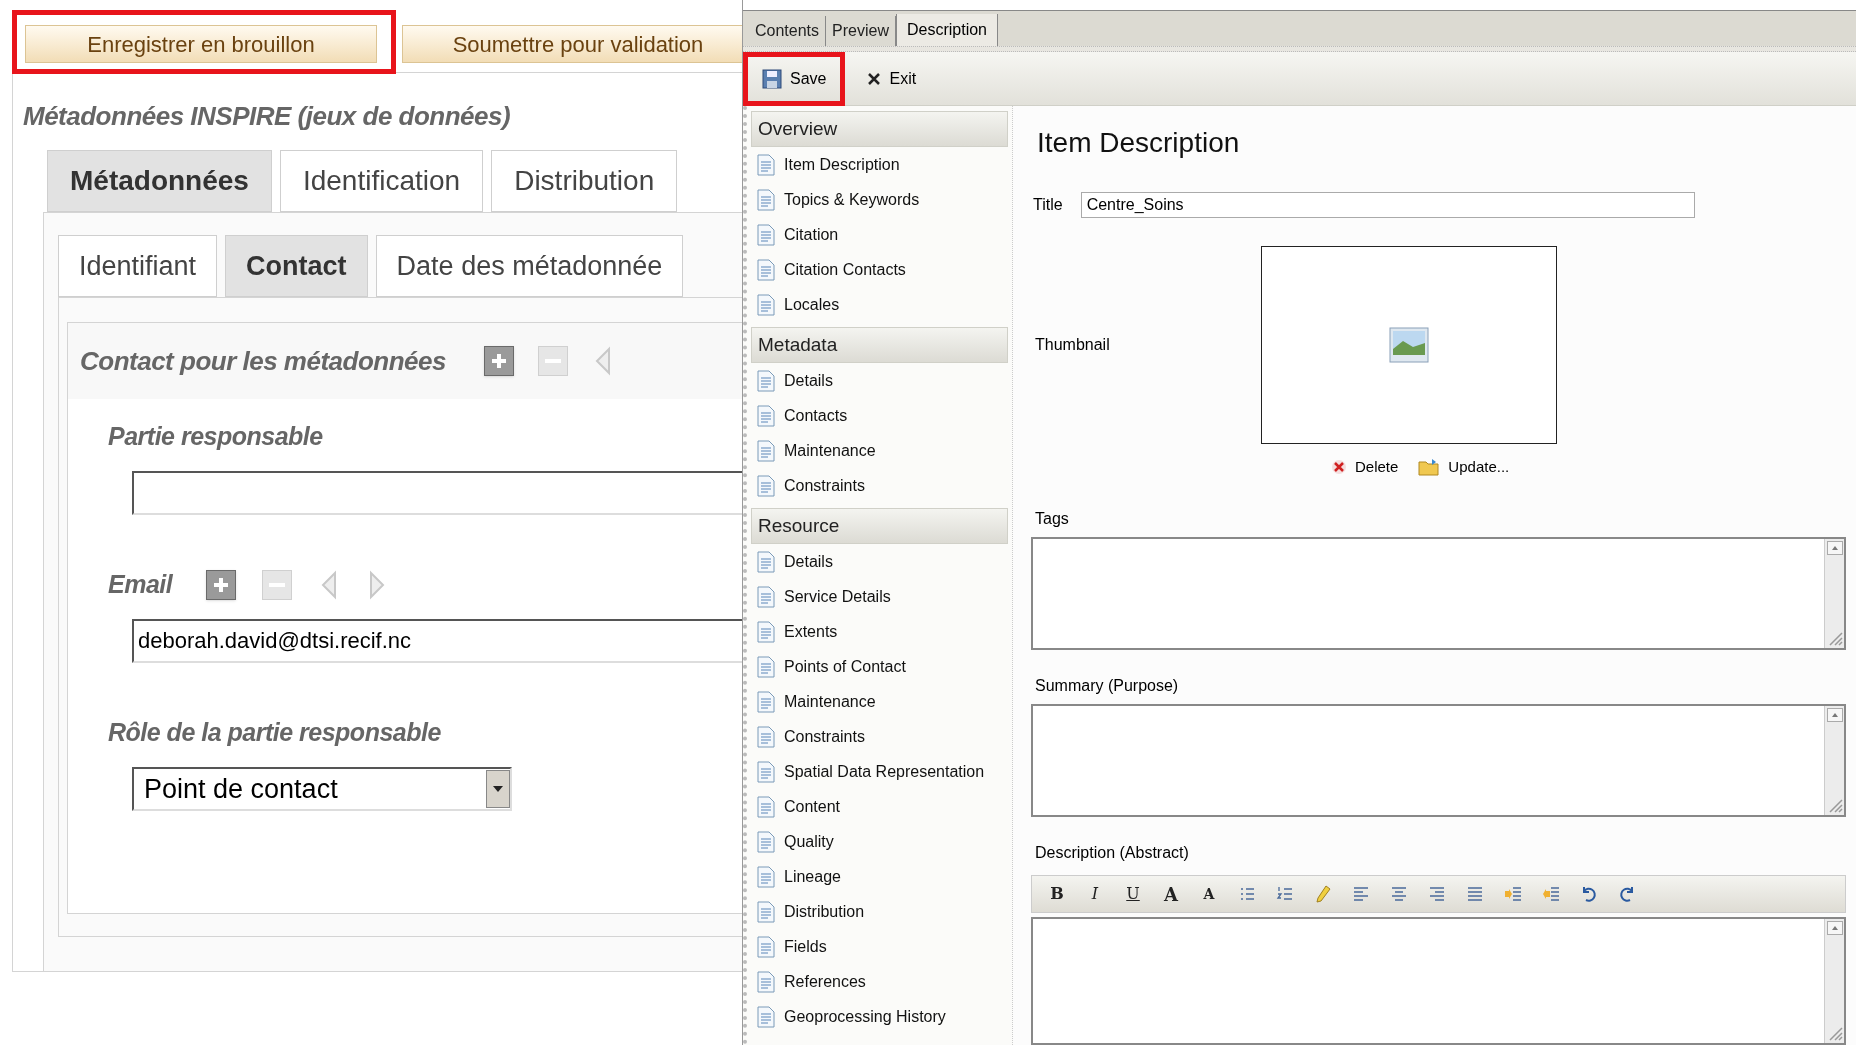  What do you see at coordinates (1138, 143) in the screenshot?
I see `page-heading: Item Description` at bounding box center [1138, 143].